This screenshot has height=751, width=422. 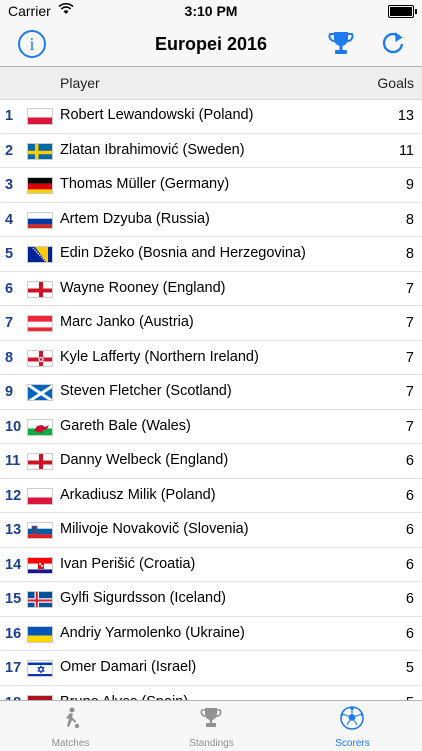 What do you see at coordinates (9, 323) in the screenshot?
I see `rank-label: 7` at bounding box center [9, 323].